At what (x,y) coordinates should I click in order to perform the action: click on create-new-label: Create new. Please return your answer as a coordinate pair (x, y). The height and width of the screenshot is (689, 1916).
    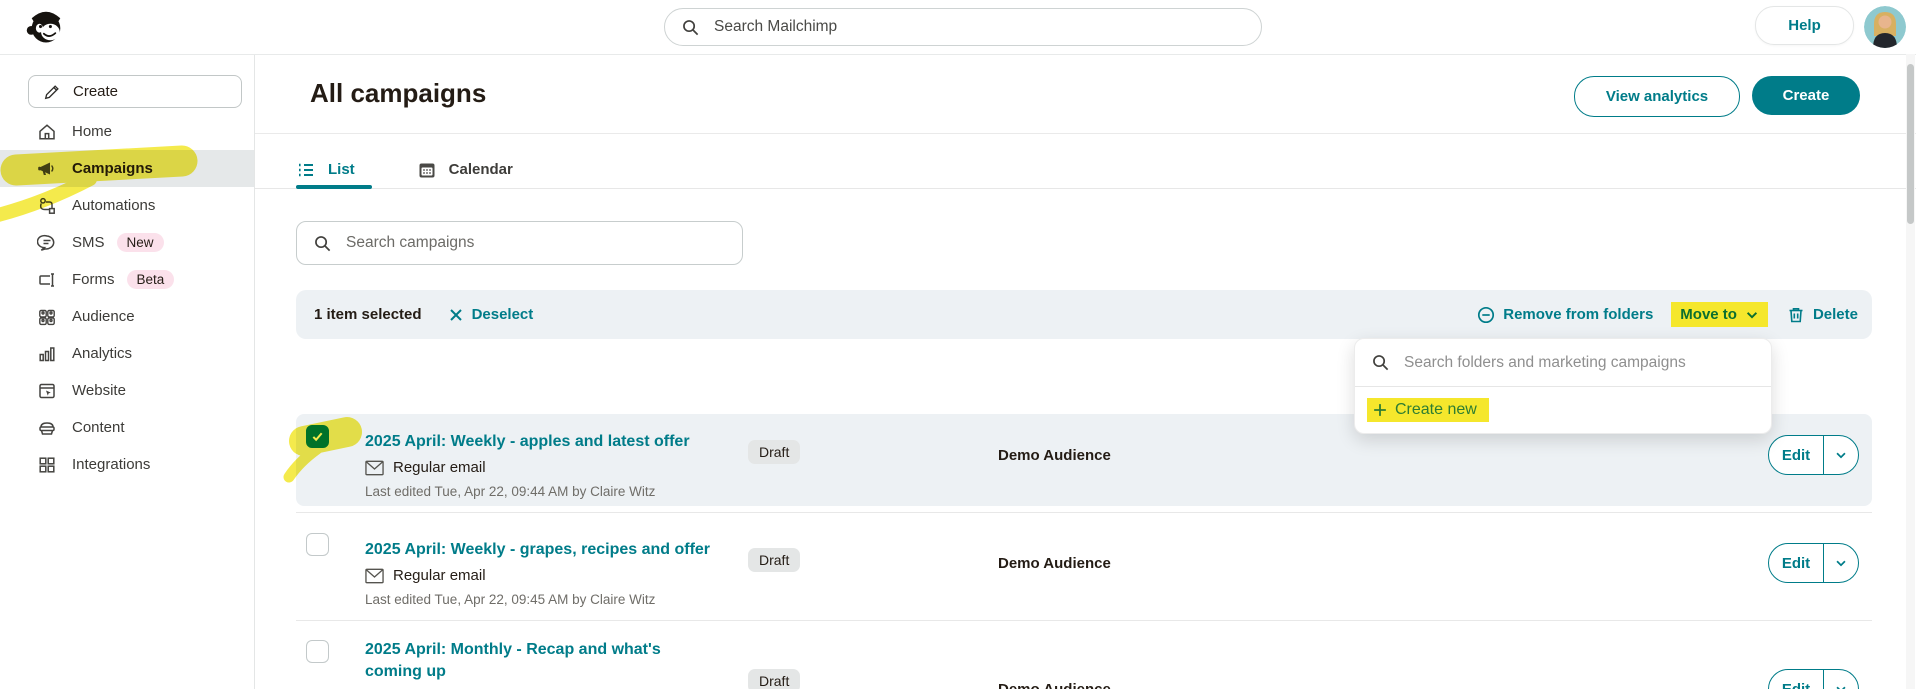
    Looking at the image, I should click on (1436, 409).